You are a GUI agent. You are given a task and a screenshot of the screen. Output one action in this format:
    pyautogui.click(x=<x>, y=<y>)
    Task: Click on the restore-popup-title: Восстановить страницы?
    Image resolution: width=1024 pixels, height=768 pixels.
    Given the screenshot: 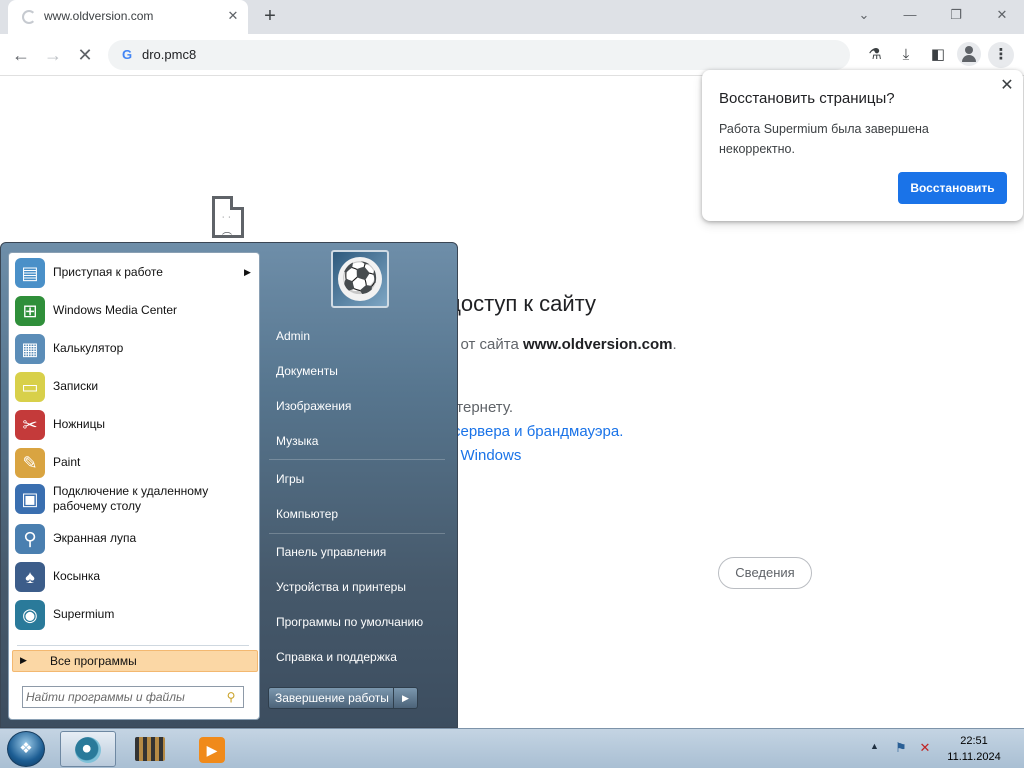 What is the action you would take?
    pyautogui.click(x=807, y=98)
    